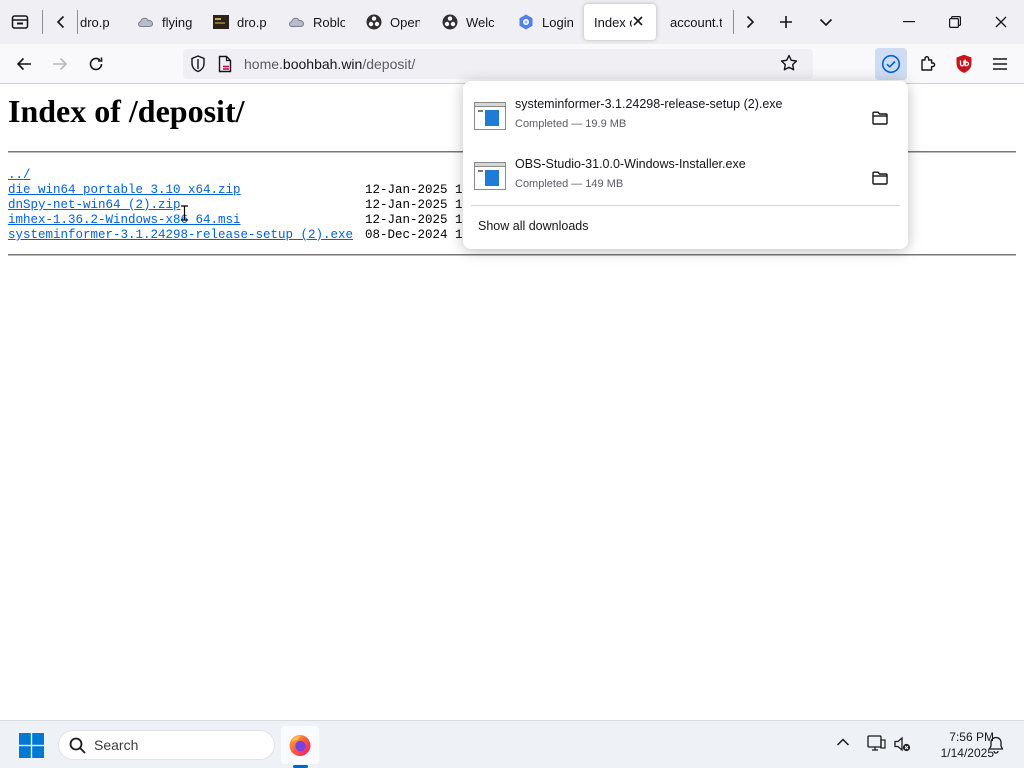  I want to click on file-link: imhex-1.36.2-Windows-x86_64.msi, so click(124, 220).